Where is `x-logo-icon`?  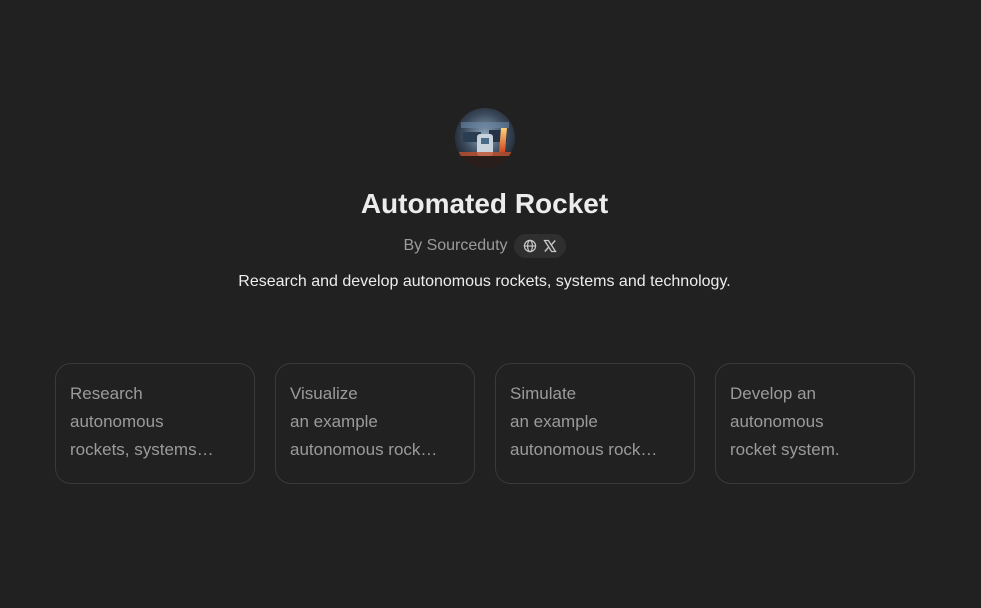
x-logo-icon is located at coordinates (549, 246).